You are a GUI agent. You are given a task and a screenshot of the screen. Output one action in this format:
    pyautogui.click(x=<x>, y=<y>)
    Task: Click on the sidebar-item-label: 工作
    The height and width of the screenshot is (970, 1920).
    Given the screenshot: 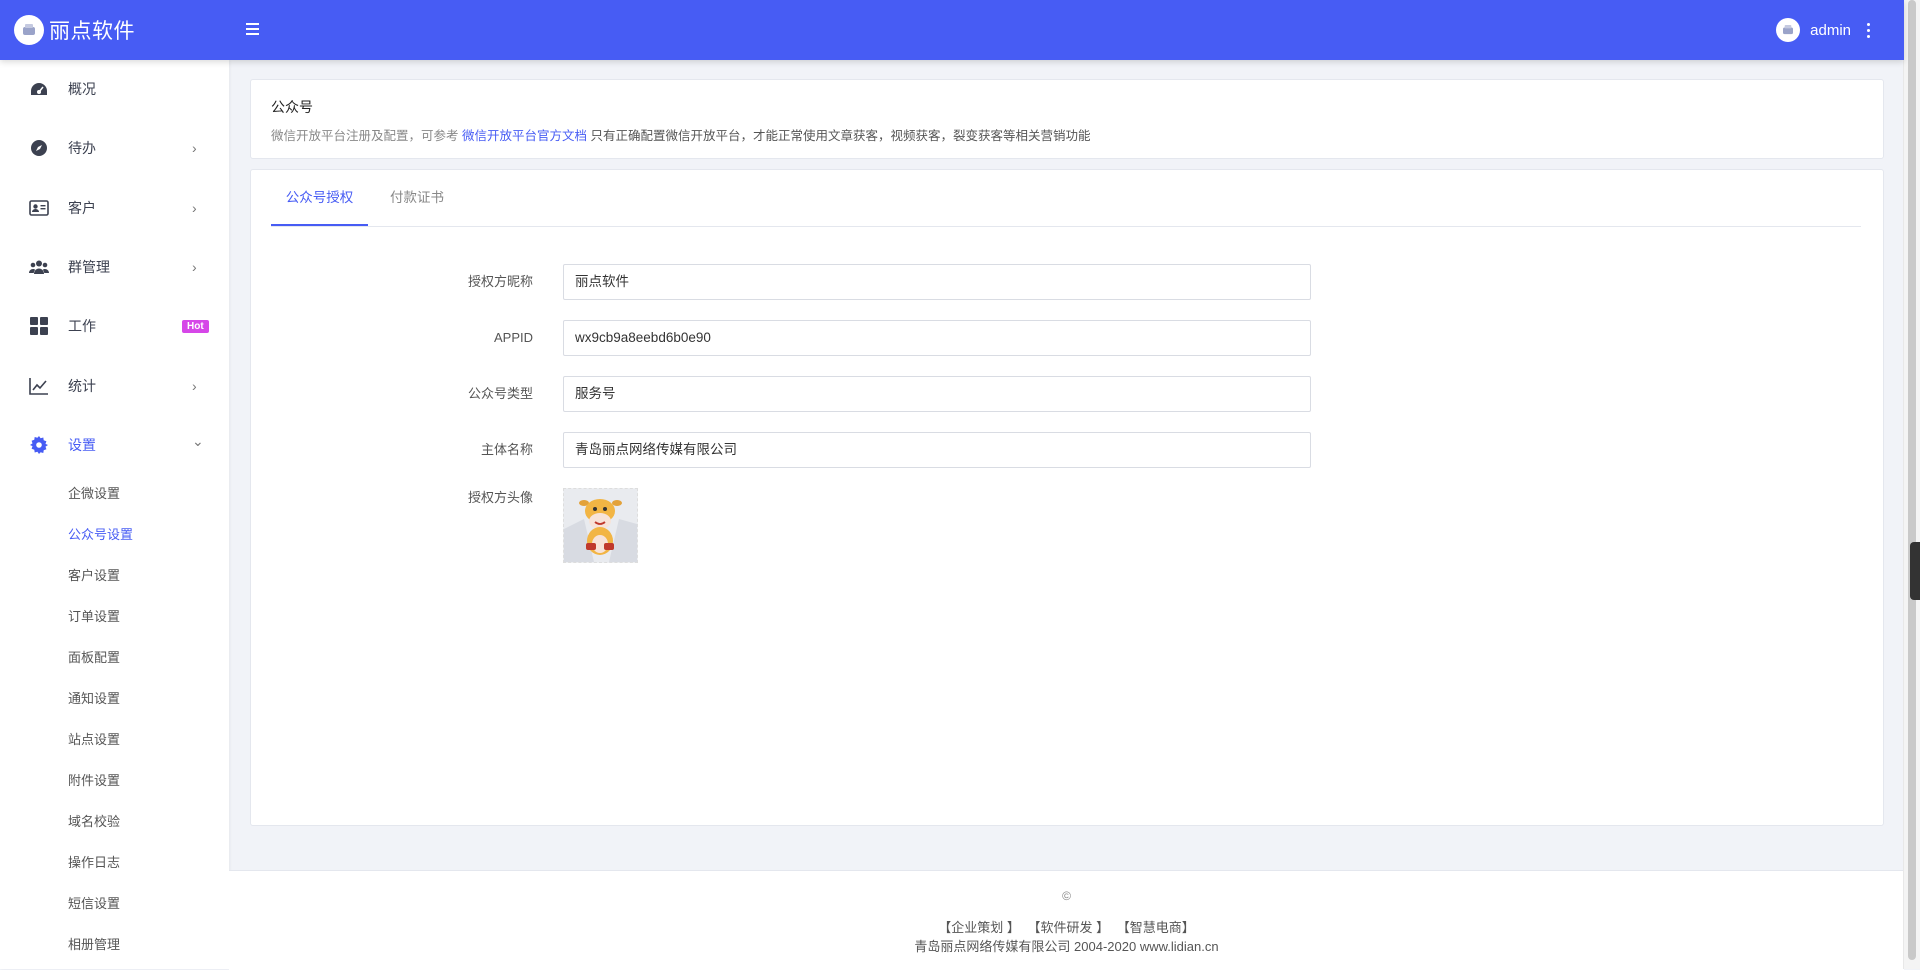 What is the action you would take?
    pyautogui.click(x=82, y=326)
    